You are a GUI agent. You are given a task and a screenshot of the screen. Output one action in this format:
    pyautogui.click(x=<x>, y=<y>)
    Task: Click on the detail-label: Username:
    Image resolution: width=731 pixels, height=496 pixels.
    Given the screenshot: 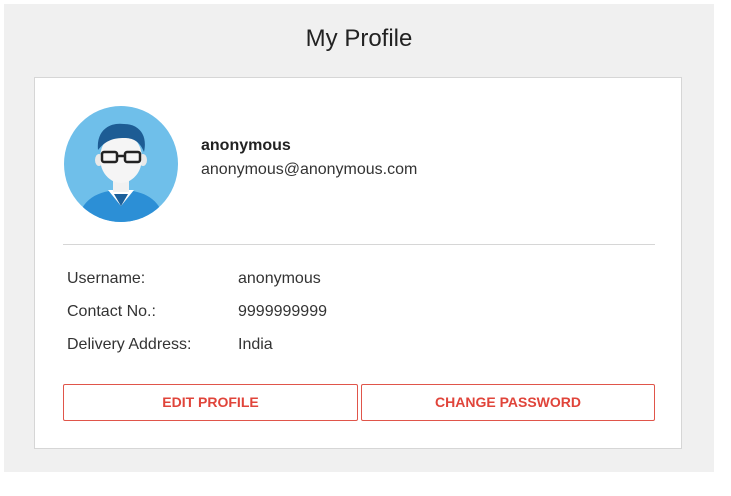 What is the action you would take?
    pyautogui.click(x=106, y=278)
    